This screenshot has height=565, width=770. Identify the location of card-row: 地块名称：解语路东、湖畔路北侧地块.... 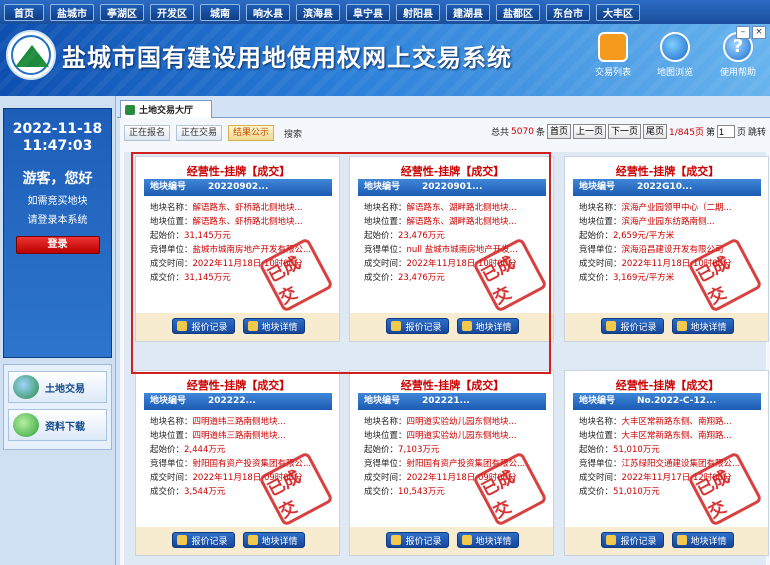
(440, 208).